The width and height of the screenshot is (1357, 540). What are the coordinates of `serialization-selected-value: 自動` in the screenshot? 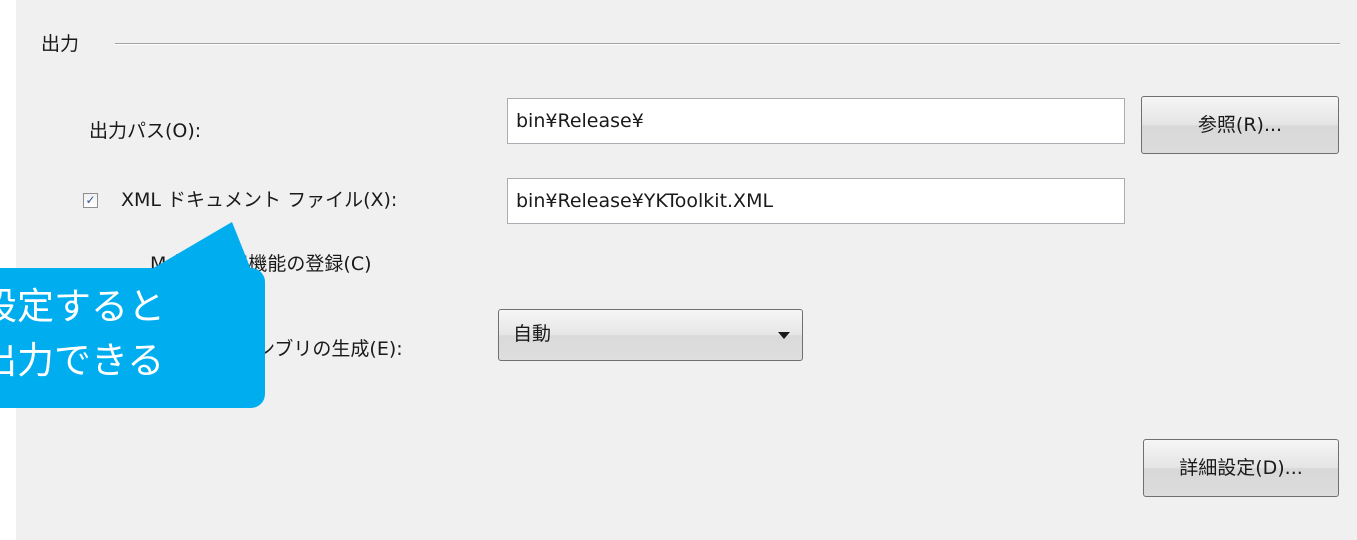 It's located at (532, 334).